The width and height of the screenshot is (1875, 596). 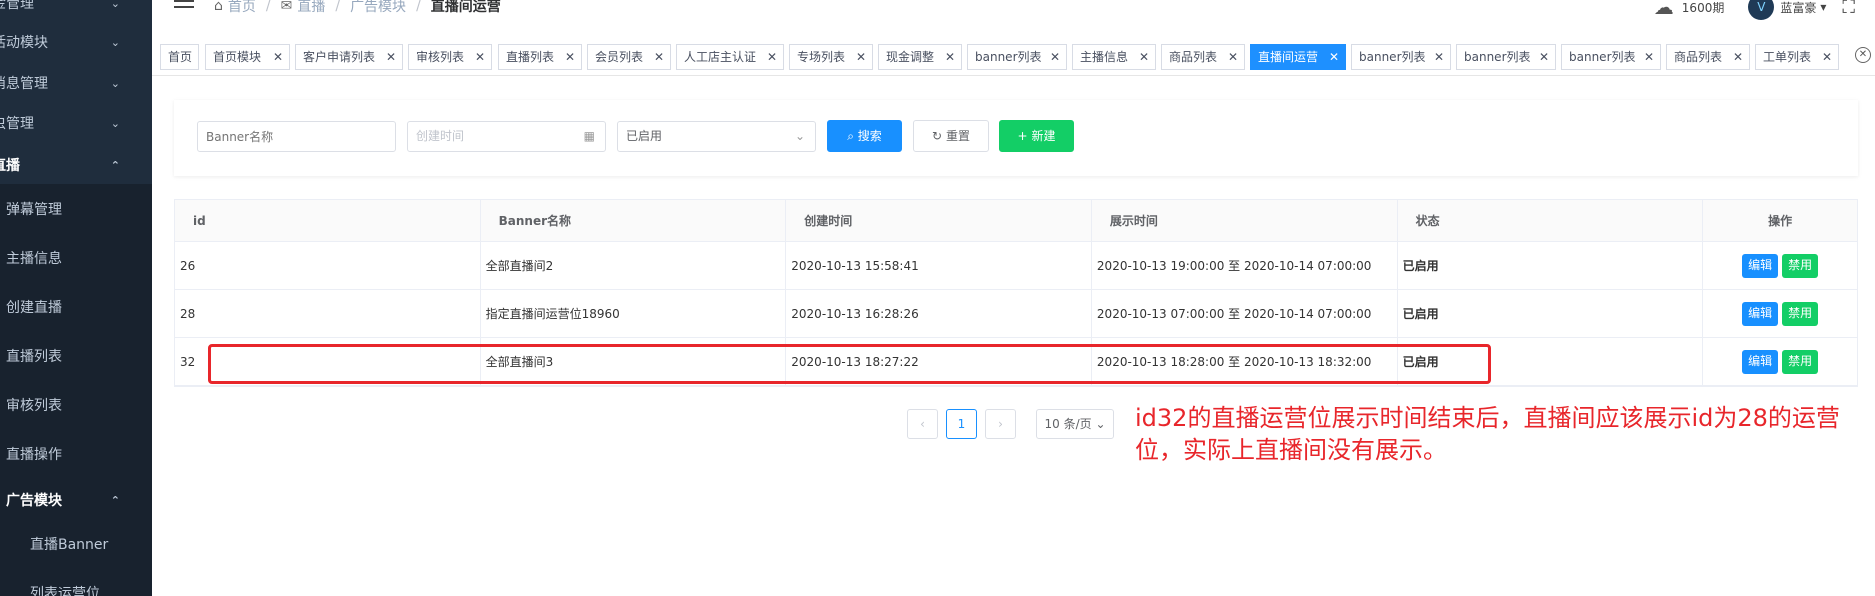 I want to click on sidebar-item-bug: 虫管理 ⌄, so click(x=76, y=124).